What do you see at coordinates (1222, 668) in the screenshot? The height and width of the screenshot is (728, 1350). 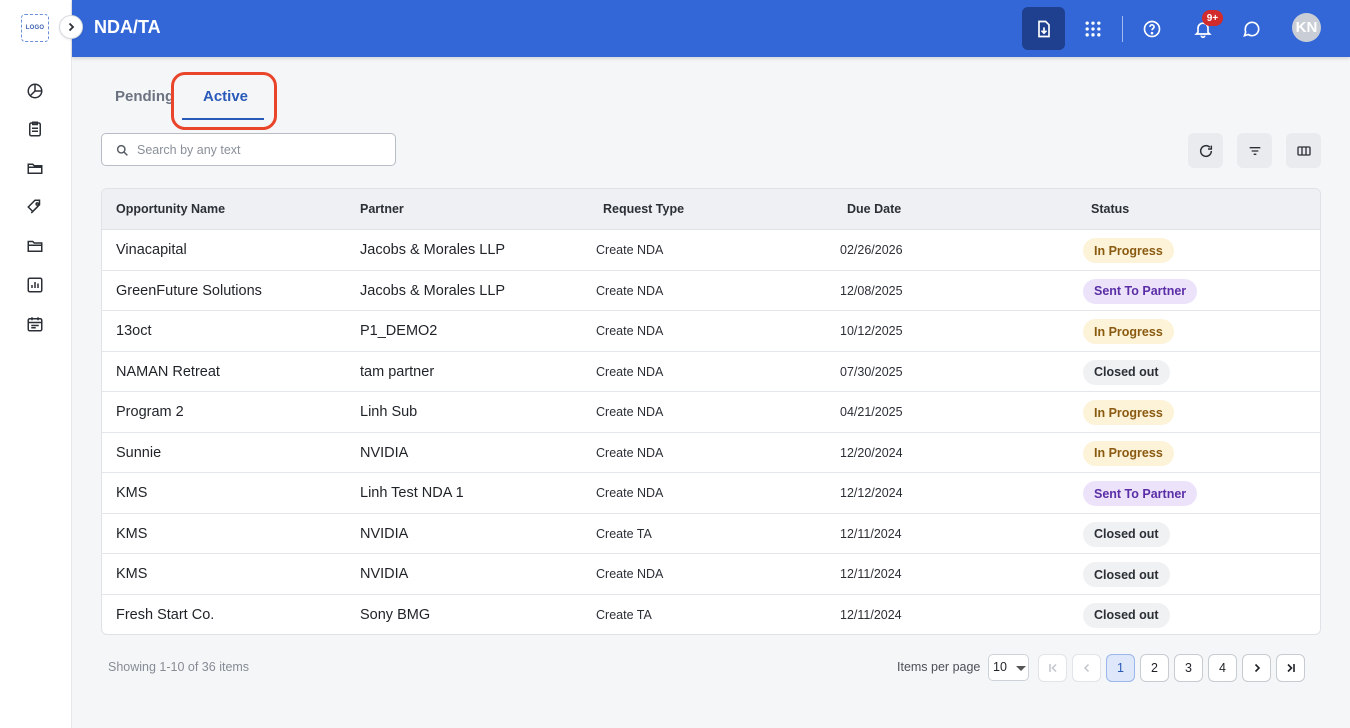 I see `page-button-4: 4` at bounding box center [1222, 668].